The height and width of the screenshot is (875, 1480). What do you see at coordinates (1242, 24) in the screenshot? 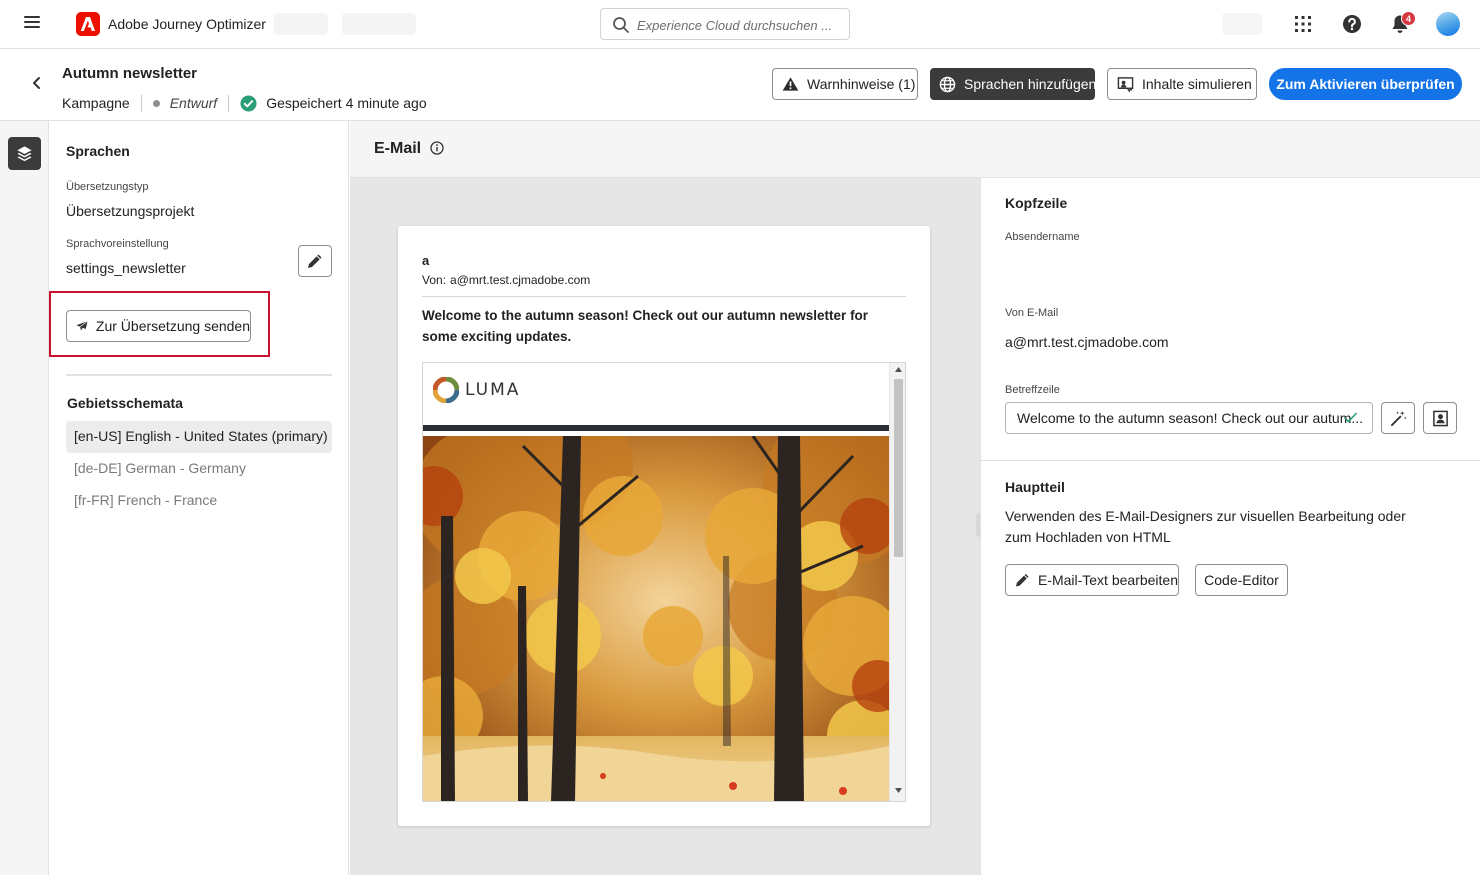
I see `blurred-item` at bounding box center [1242, 24].